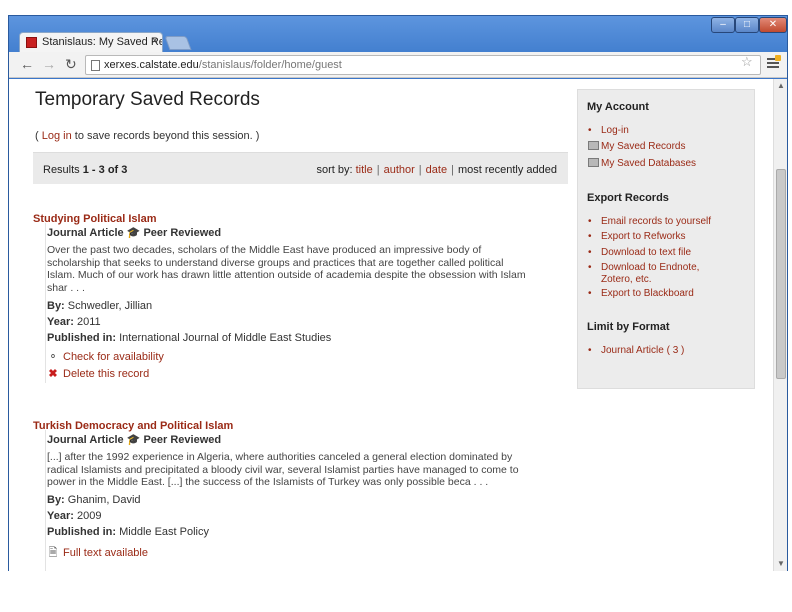 This screenshot has width=792, height=612. Describe the element at coordinates (102, 42) in the screenshot. I see `tab-title: Stanislaus: My Saved Reco` at that location.